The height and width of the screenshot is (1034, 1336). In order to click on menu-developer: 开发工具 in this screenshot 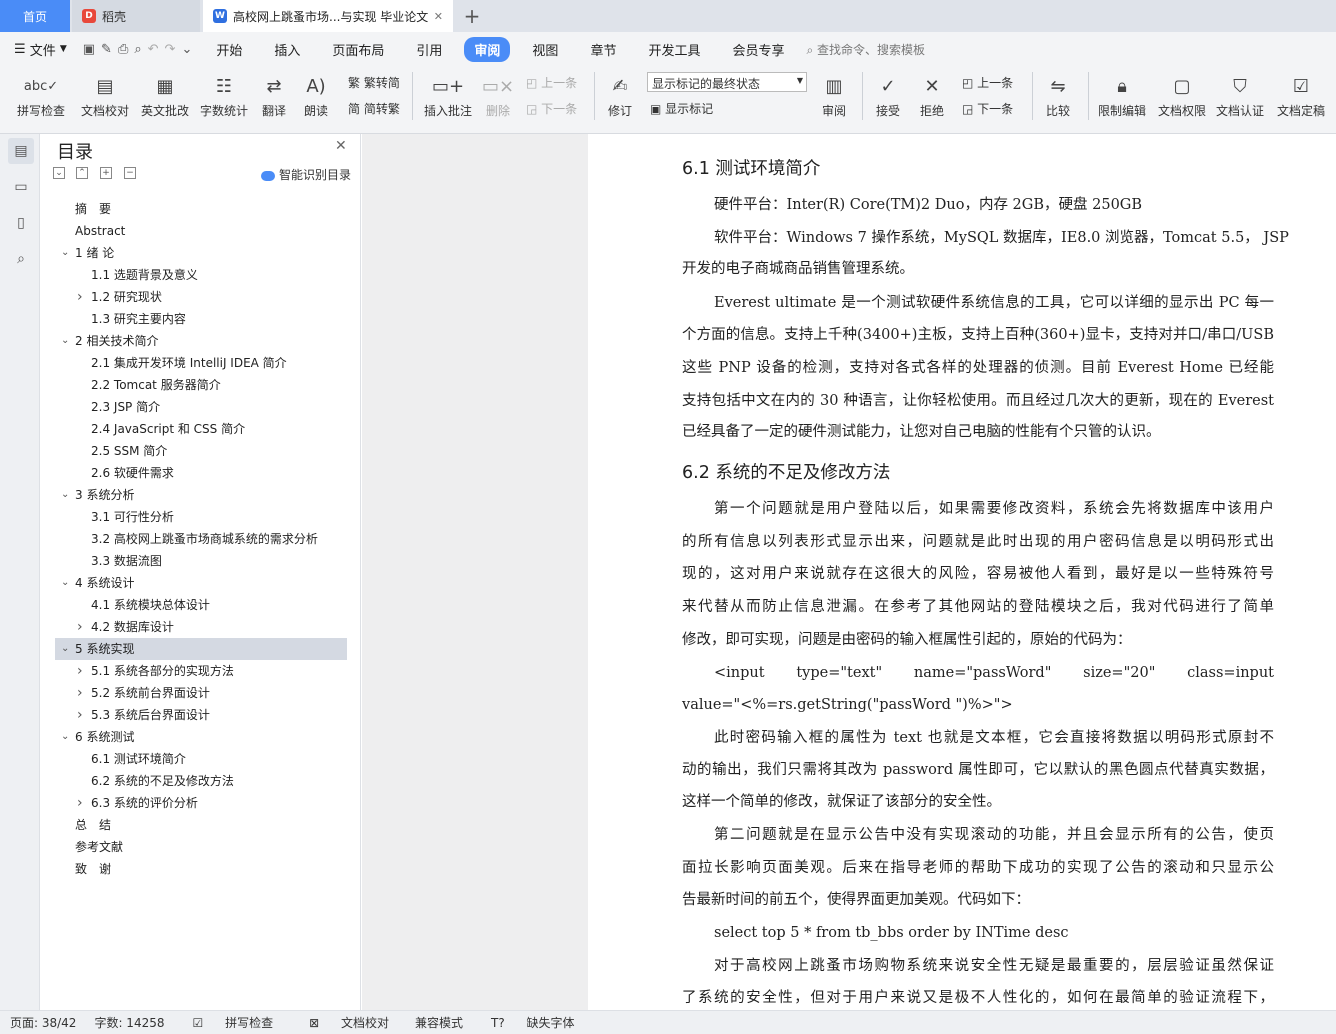, I will do `click(674, 49)`.